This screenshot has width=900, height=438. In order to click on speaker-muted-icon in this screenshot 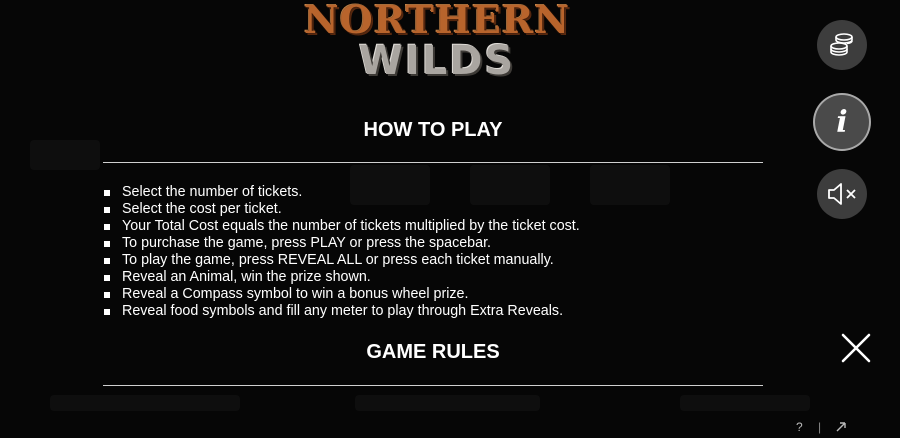, I will do `click(842, 194)`.